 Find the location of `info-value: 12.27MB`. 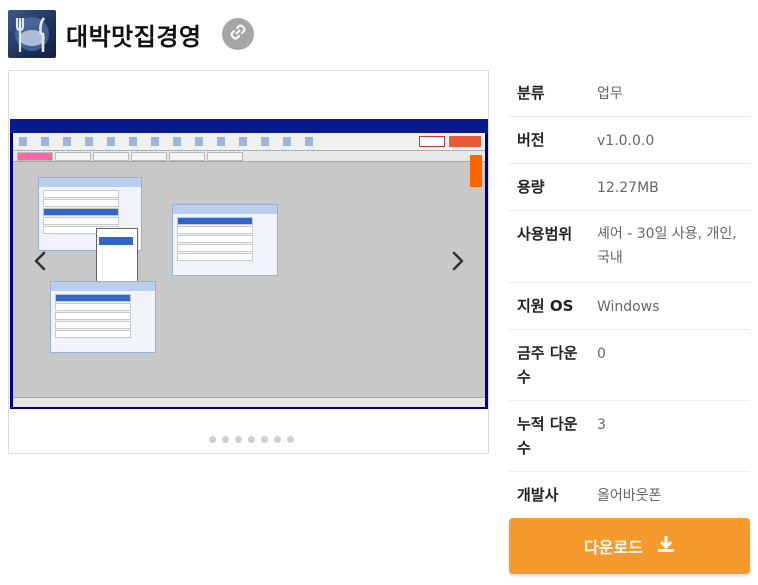

info-value: 12.27MB is located at coordinates (628, 188).